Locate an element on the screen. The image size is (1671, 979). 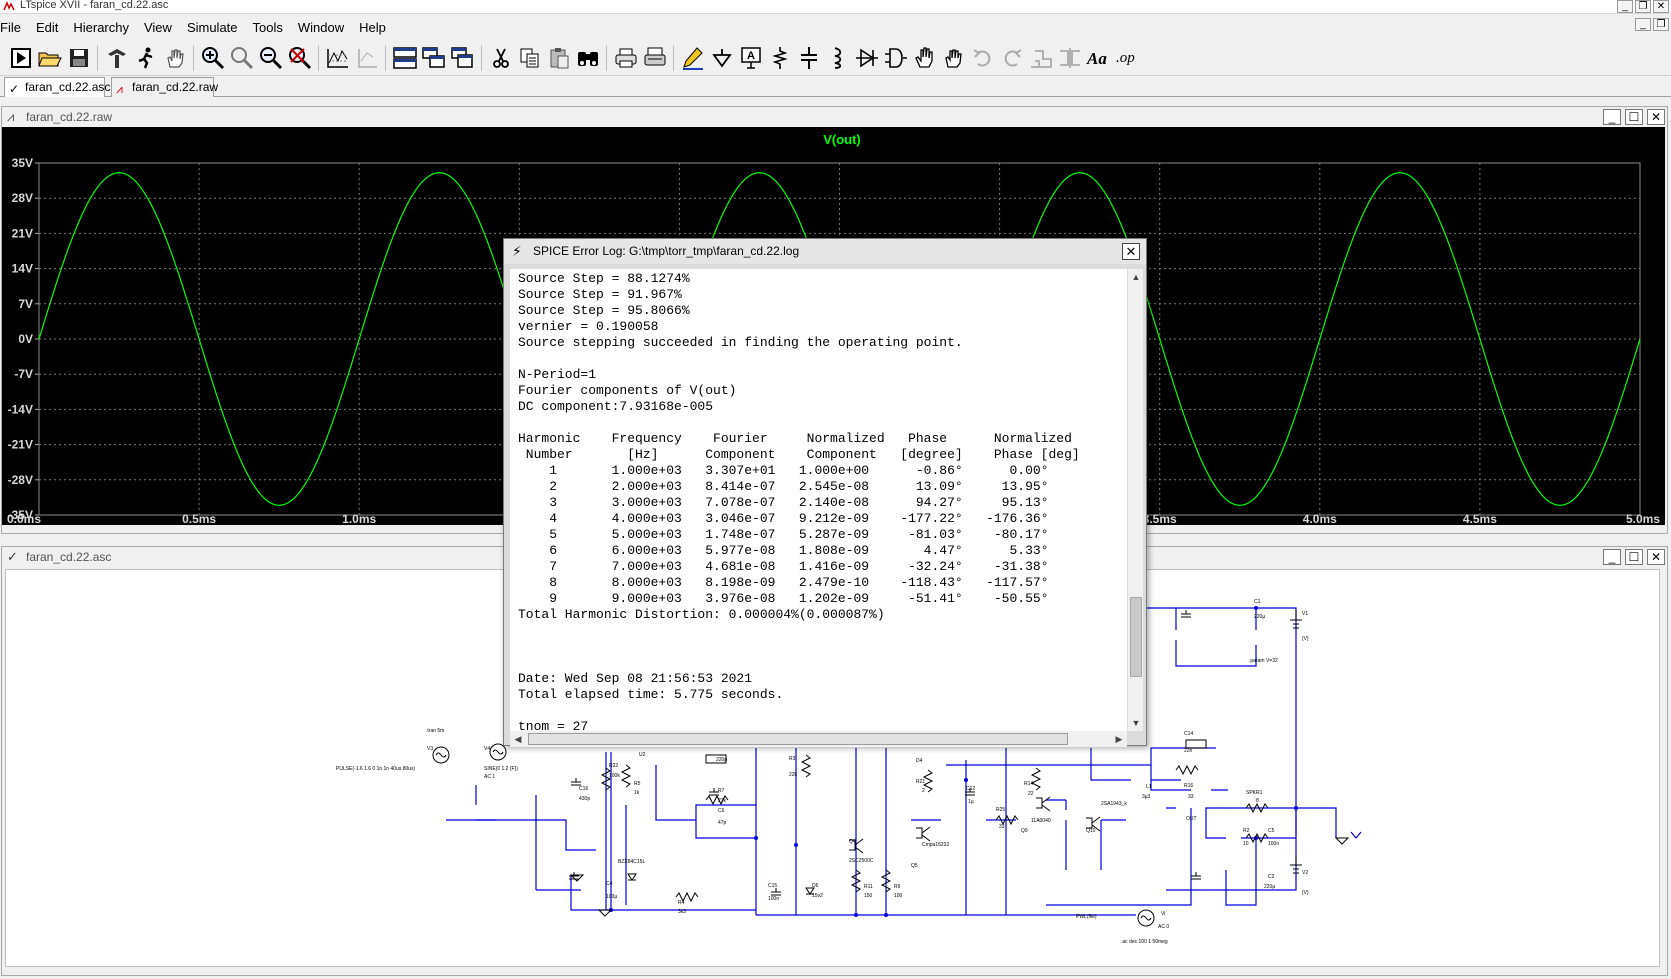
tab-faran-cd-asc: ✓ faran_cd.22.asc is located at coordinates (57, 87).